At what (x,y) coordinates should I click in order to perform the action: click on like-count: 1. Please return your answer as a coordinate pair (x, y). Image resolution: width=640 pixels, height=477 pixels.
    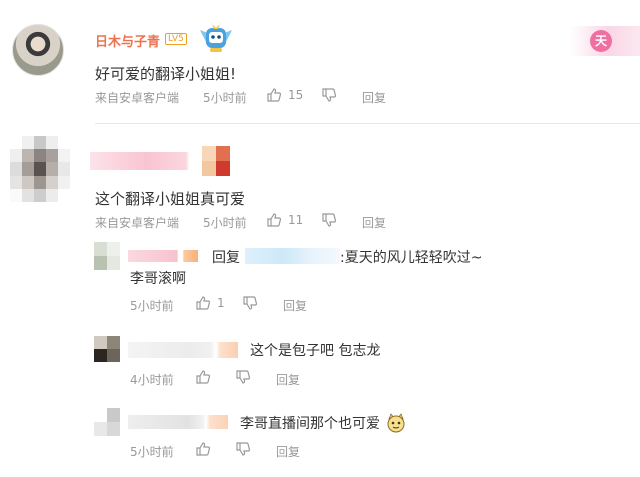
    Looking at the image, I should click on (221, 303).